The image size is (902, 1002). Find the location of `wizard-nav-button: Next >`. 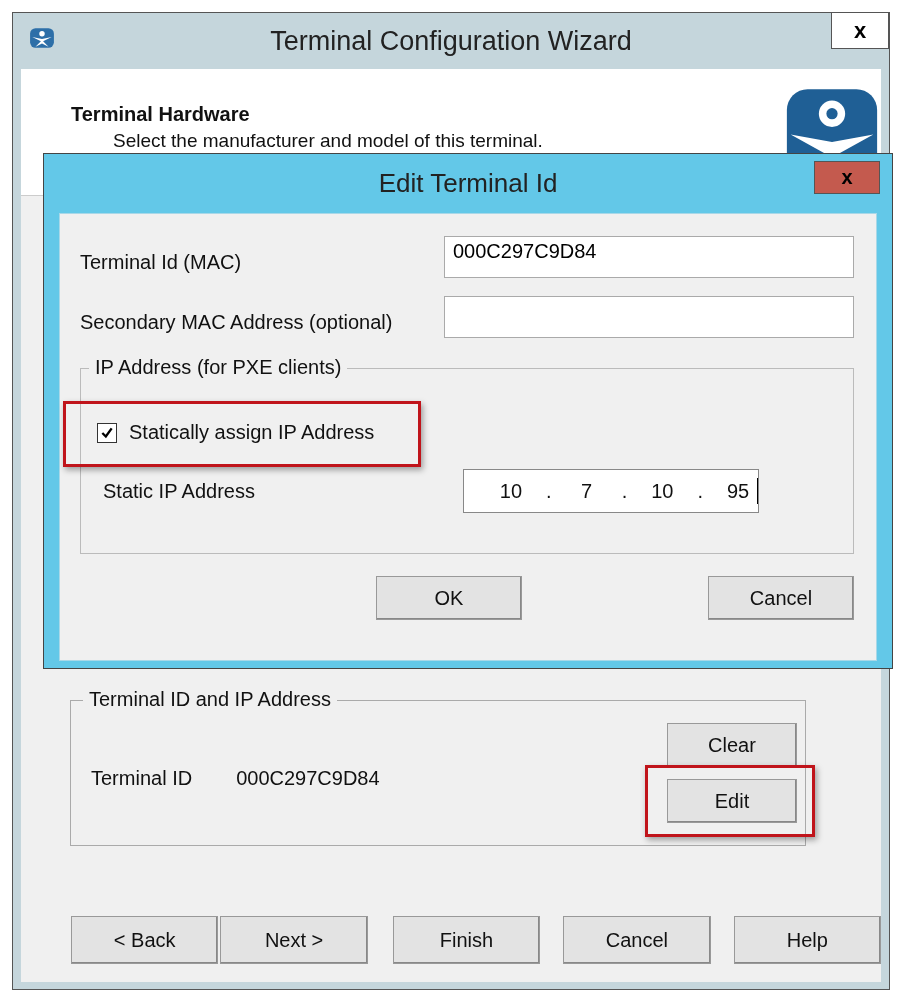

wizard-nav-button: Next > is located at coordinates (294, 940).